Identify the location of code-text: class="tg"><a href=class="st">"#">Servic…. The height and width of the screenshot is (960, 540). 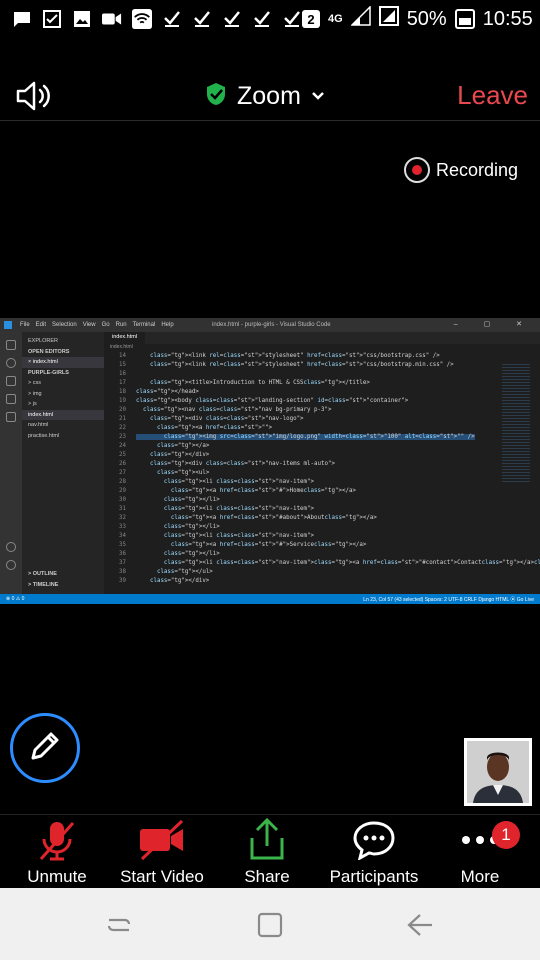
(268, 545).